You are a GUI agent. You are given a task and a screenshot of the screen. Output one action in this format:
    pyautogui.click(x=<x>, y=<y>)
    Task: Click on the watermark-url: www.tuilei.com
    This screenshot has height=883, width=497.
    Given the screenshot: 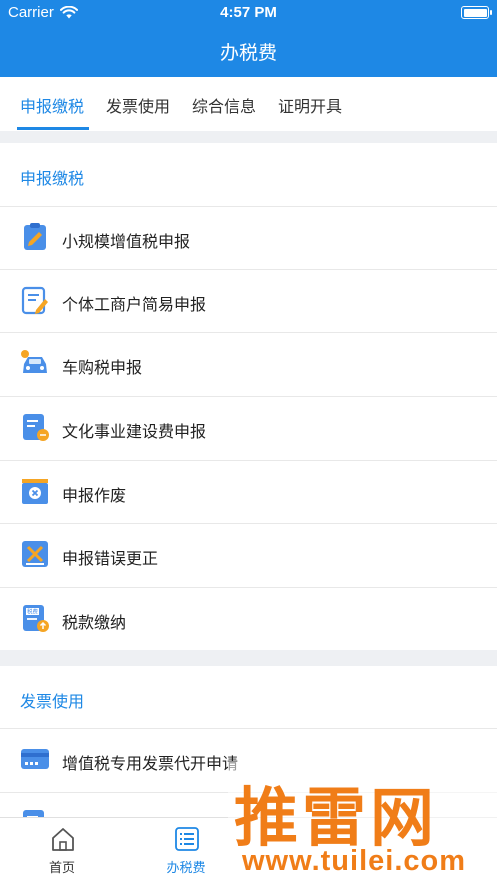 What is the action you would take?
    pyautogui.click(x=354, y=861)
    